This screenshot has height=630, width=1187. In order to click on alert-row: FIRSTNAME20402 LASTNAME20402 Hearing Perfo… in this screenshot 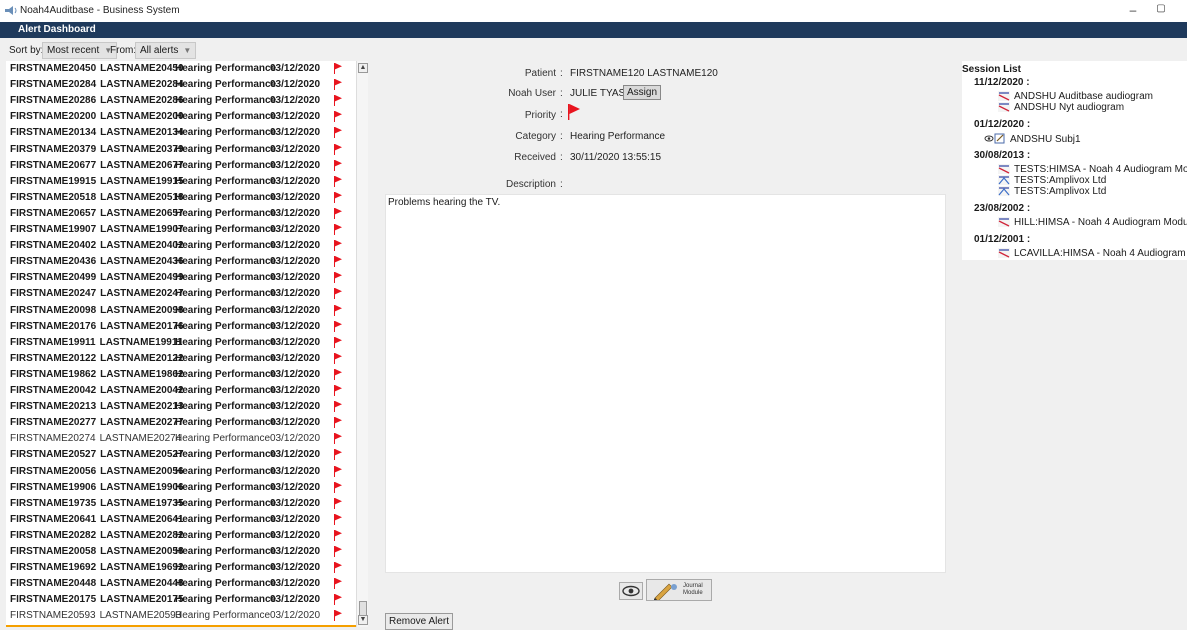, I will do `click(181, 246)`.